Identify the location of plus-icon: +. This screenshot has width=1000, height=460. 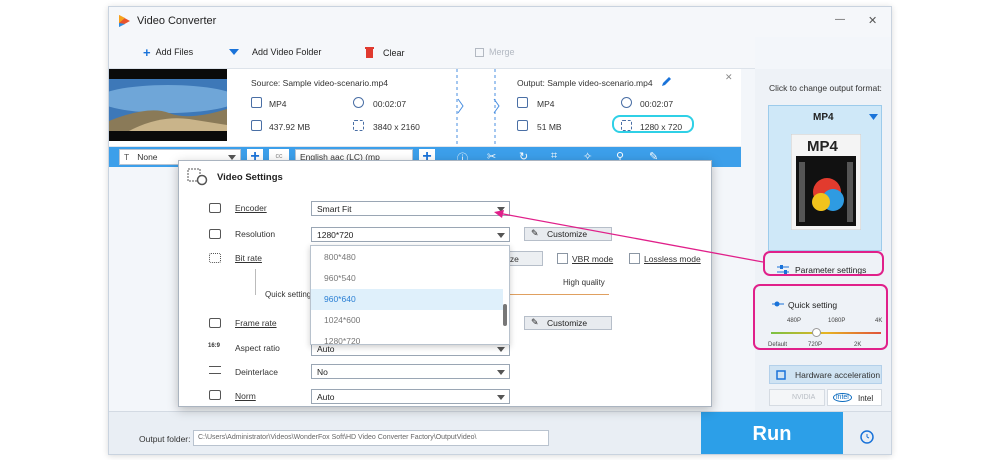
(147, 52).